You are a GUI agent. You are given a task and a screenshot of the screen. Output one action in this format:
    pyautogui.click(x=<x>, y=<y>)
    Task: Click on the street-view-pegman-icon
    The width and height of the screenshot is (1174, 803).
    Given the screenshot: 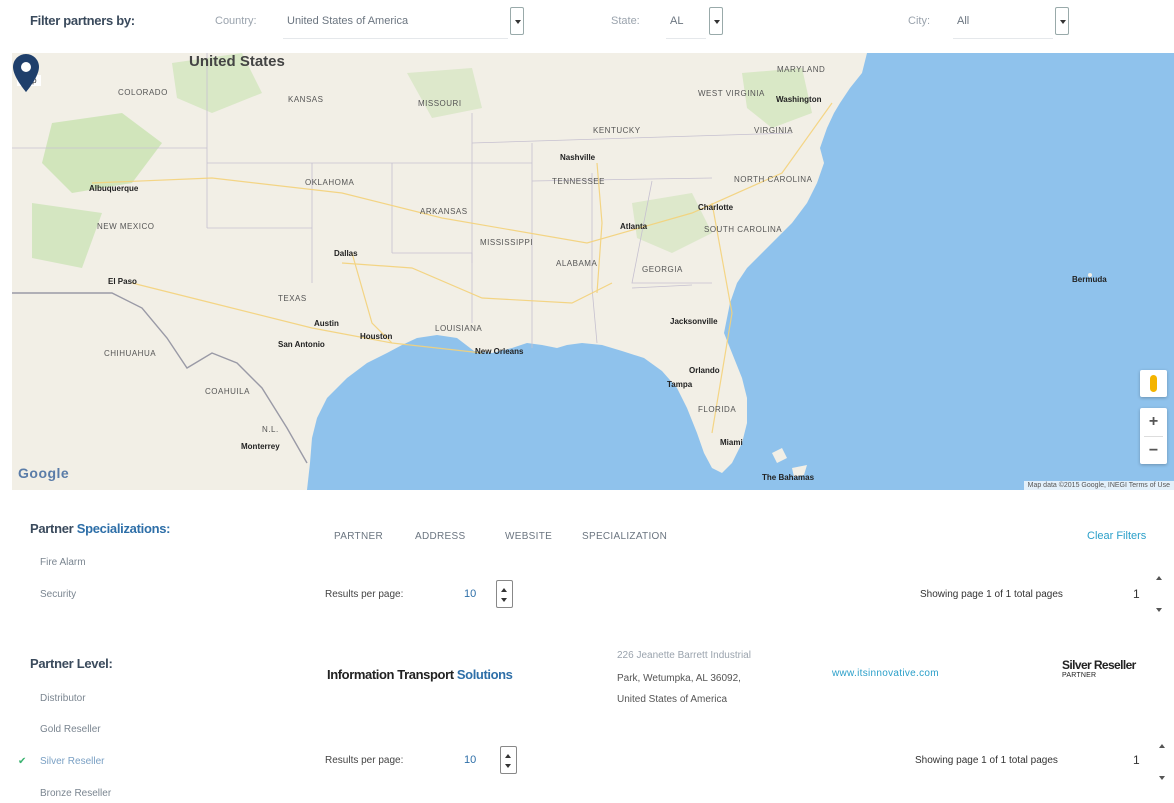 What is the action you would take?
    pyautogui.click(x=1153, y=383)
    